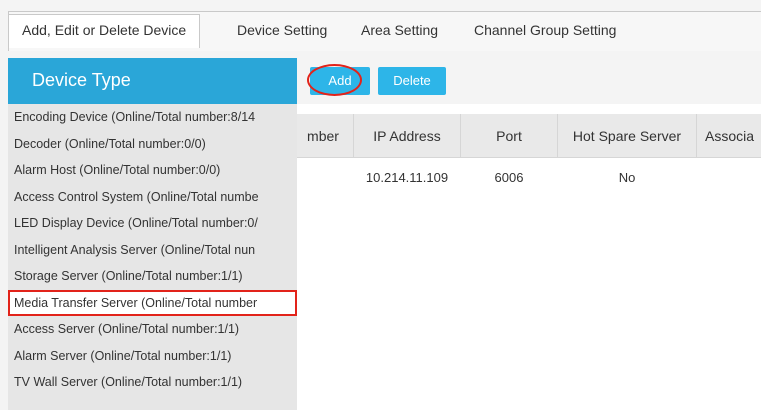 The width and height of the screenshot is (761, 410). I want to click on column-header-number: mber, so click(324, 136).